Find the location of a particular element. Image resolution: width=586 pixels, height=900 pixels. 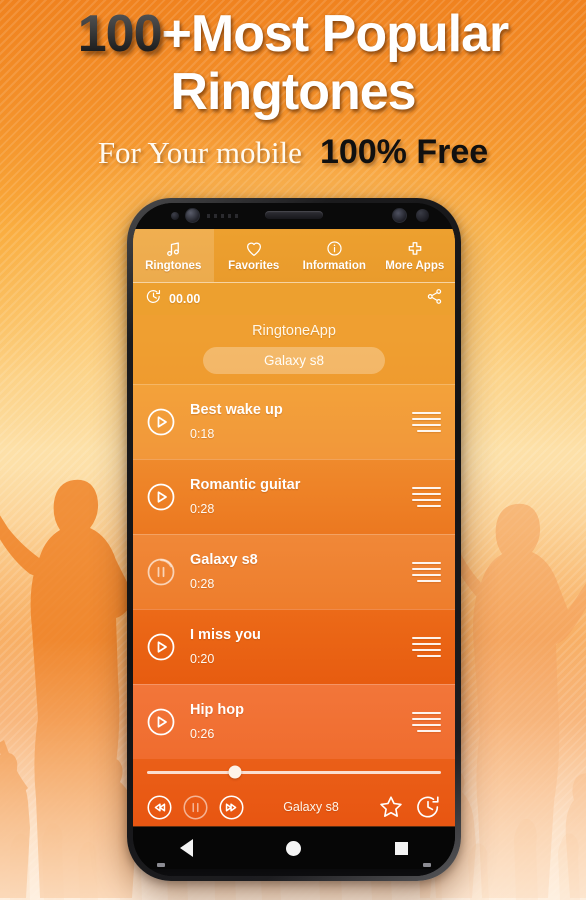

now-playing-label: Galaxy s8 is located at coordinates (311, 807).